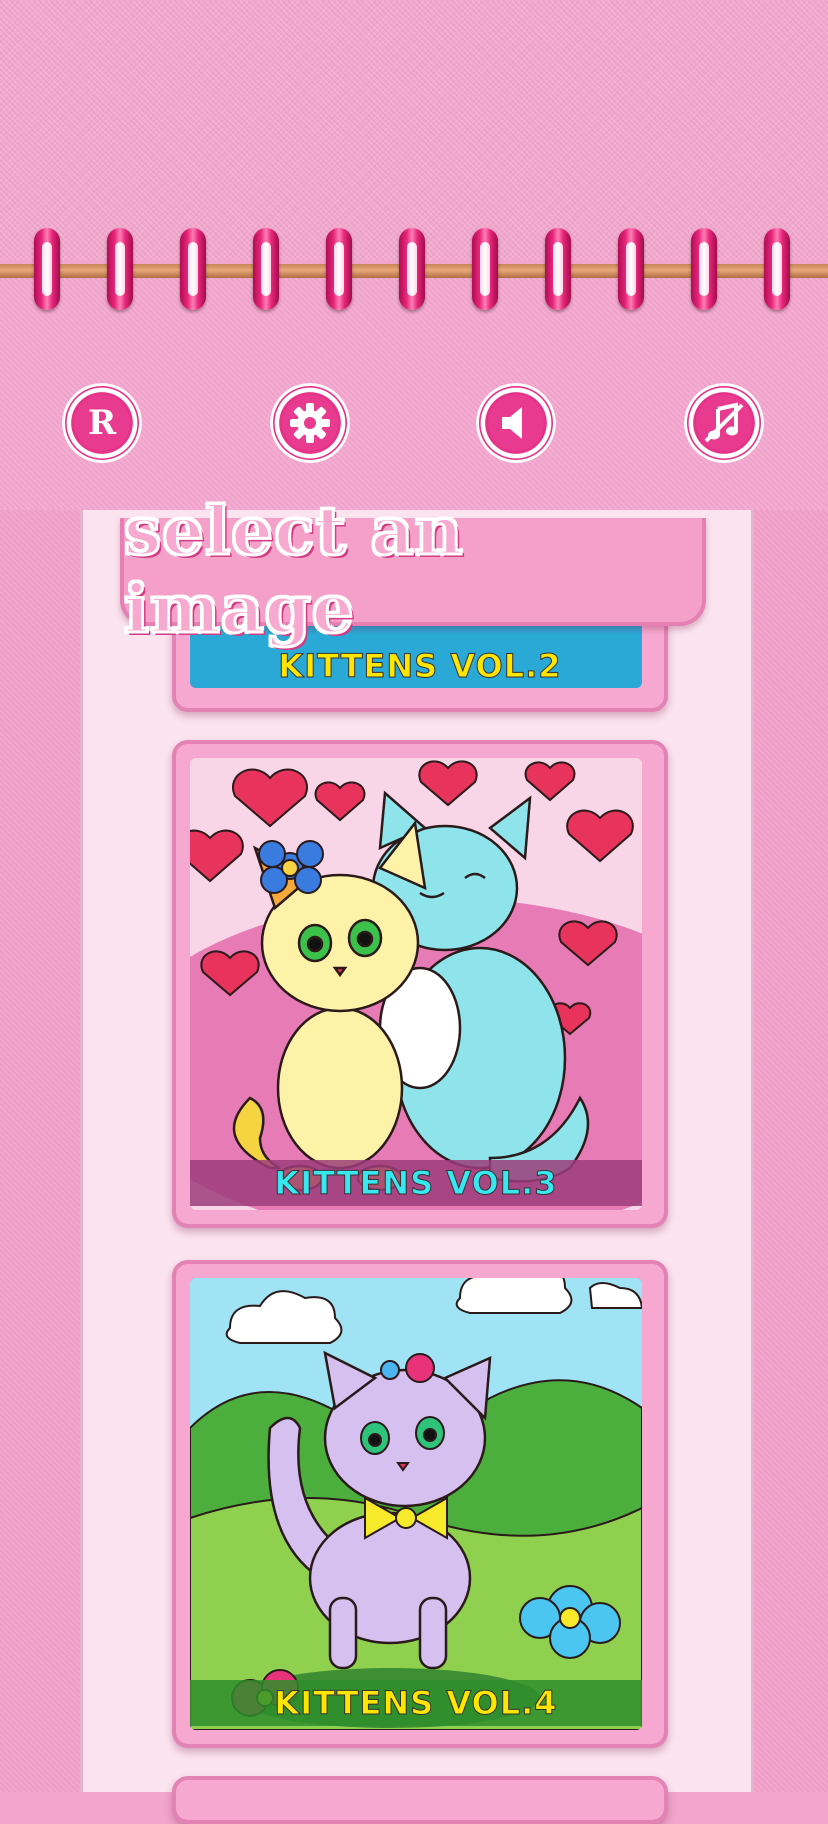 Image resolution: width=828 pixels, height=1824 pixels. What do you see at coordinates (420, 666) in the screenshot?
I see `card-label: KITTENS VOL.2` at bounding box center [420, 666].